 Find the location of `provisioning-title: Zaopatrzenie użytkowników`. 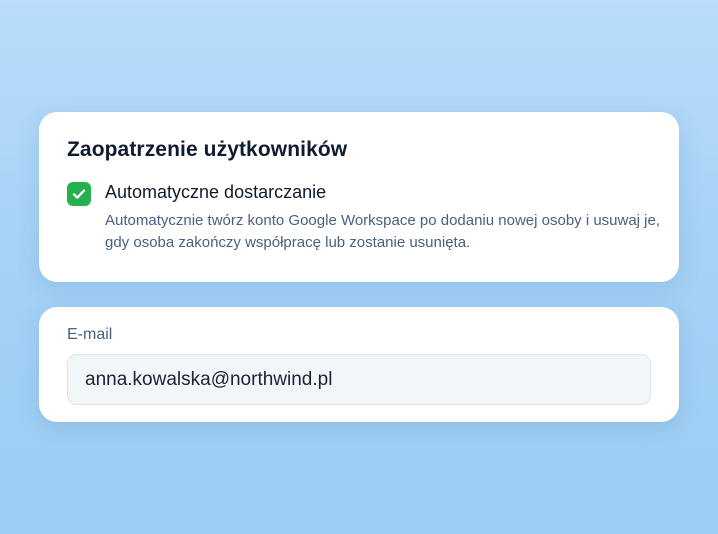

provisioning-title: Zaopatrzenie użytkowników is located at coordinates (207, 149).